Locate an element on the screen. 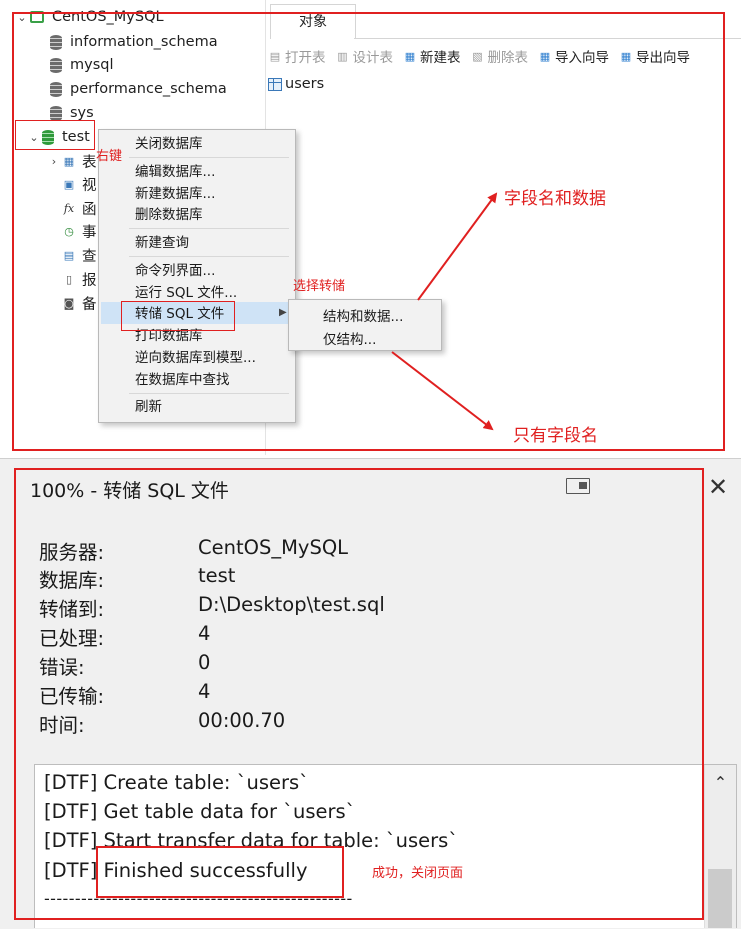 The height and width of the screenshot is (929, 741). scroll-up-icon: ⌃ is located at coordinates (720, 782).